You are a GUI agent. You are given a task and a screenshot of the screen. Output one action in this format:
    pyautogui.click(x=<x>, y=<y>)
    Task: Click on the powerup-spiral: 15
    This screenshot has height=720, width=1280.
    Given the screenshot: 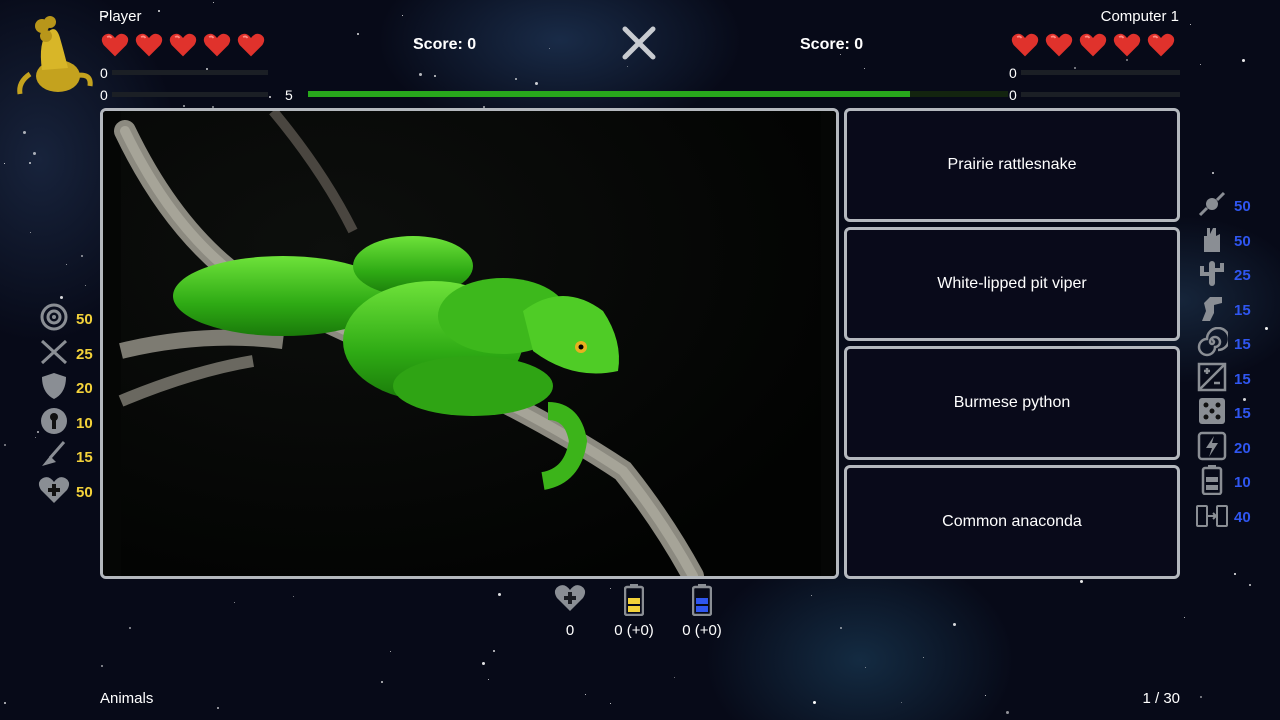 What is the action you would take?
    pyautogui.click(x=1223, y=344)
    